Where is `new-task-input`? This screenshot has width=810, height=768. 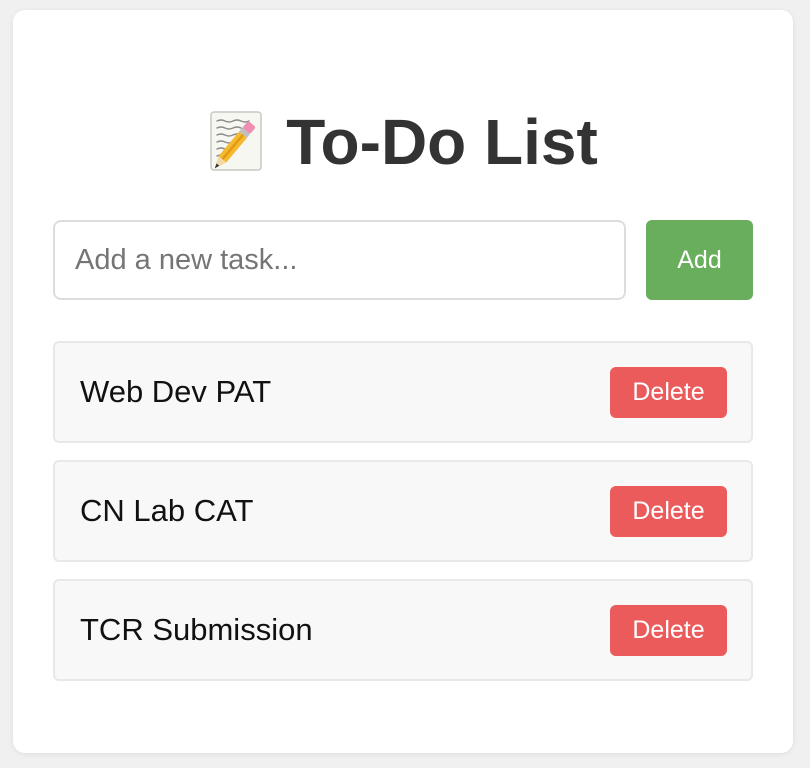 new-task-input is located at coordinates (339, 260).